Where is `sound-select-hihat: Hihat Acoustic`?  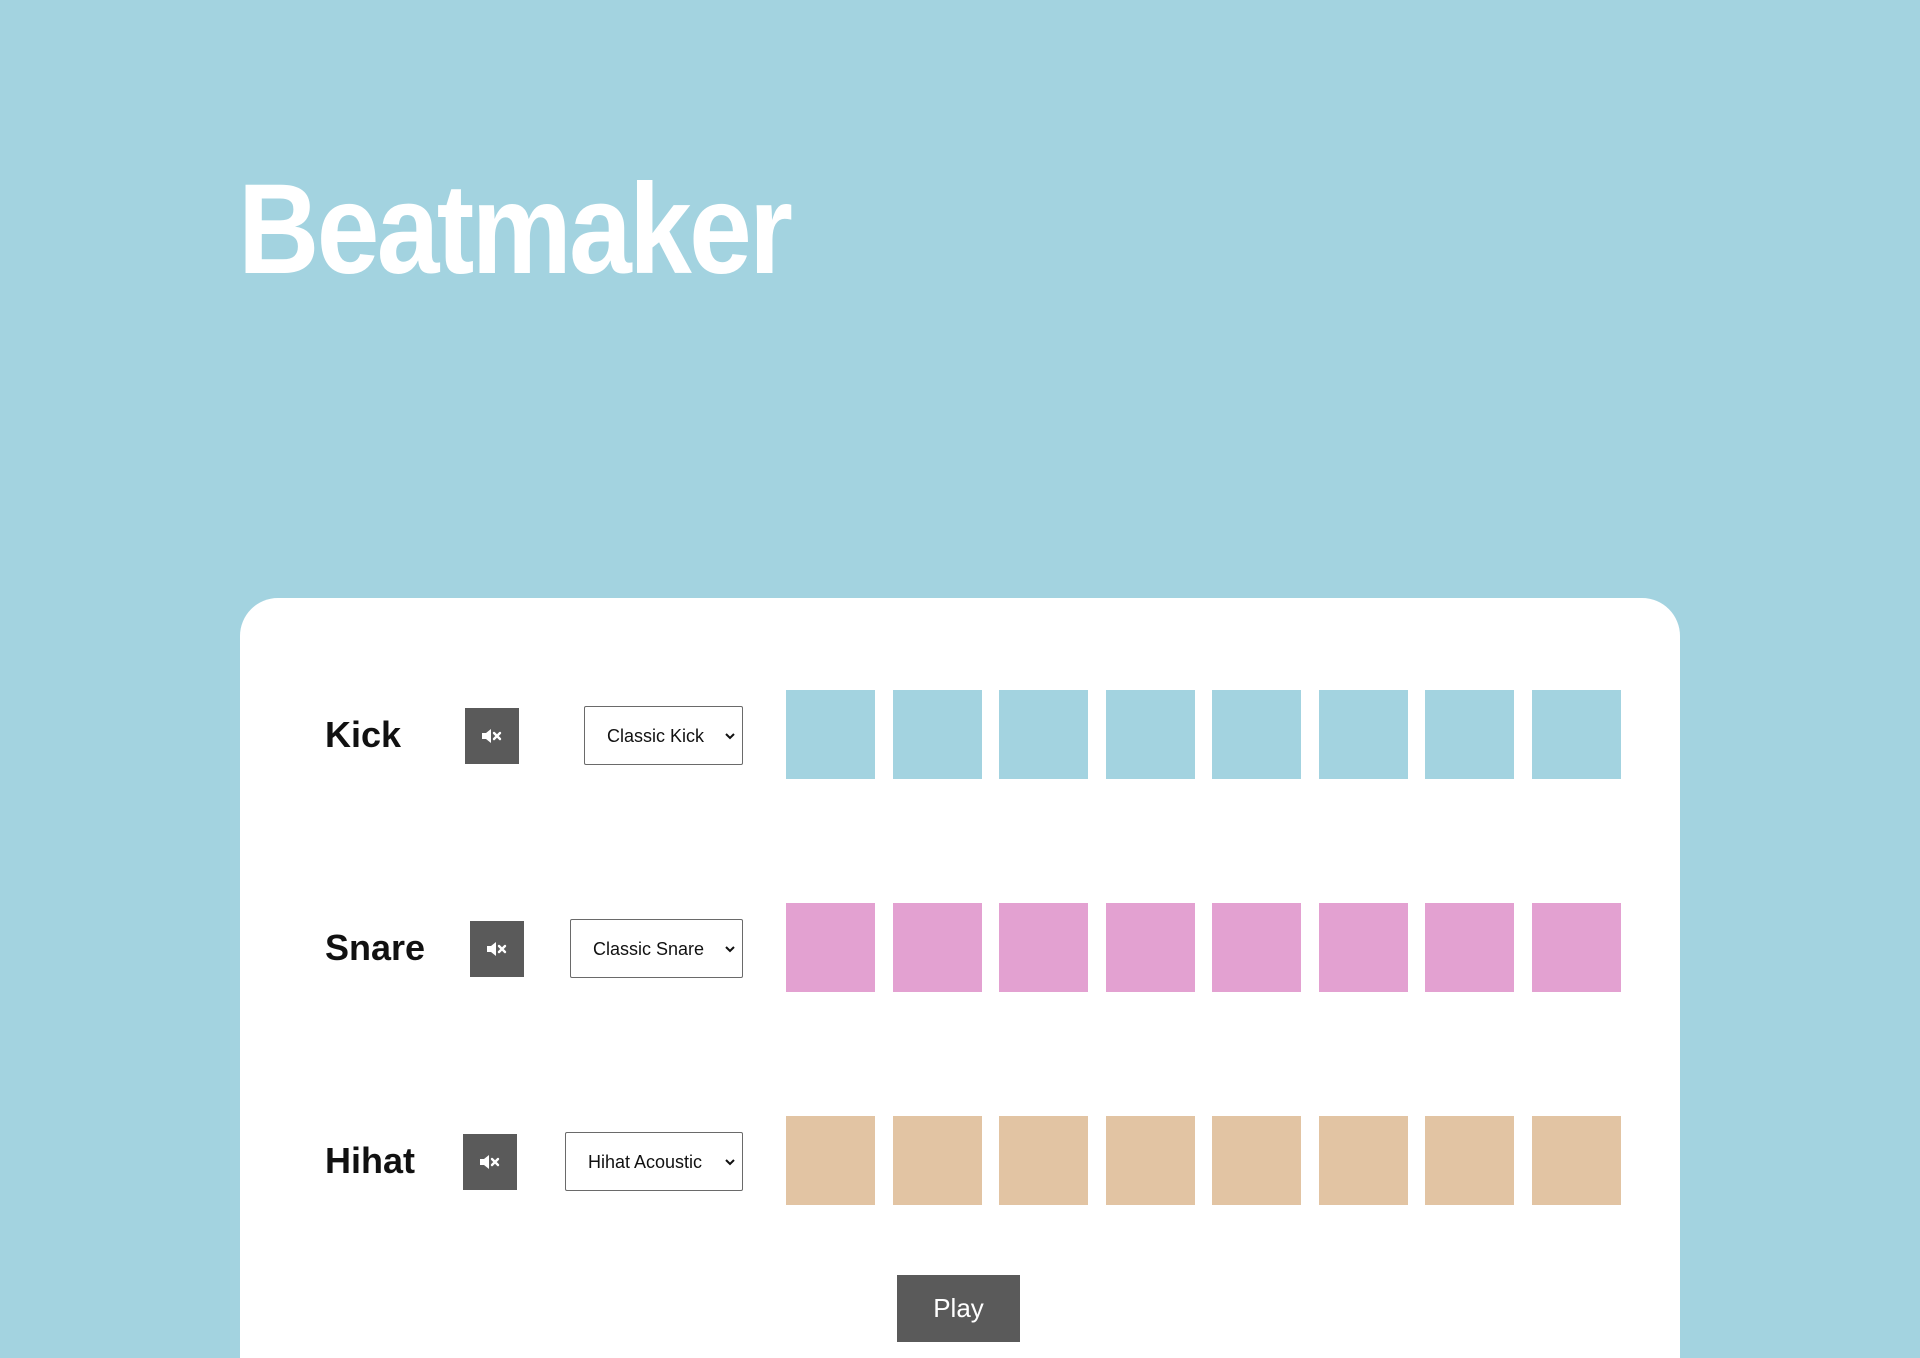 sound-select-hihat: Hihat Acoustic is located at coordinates (654, 1161).